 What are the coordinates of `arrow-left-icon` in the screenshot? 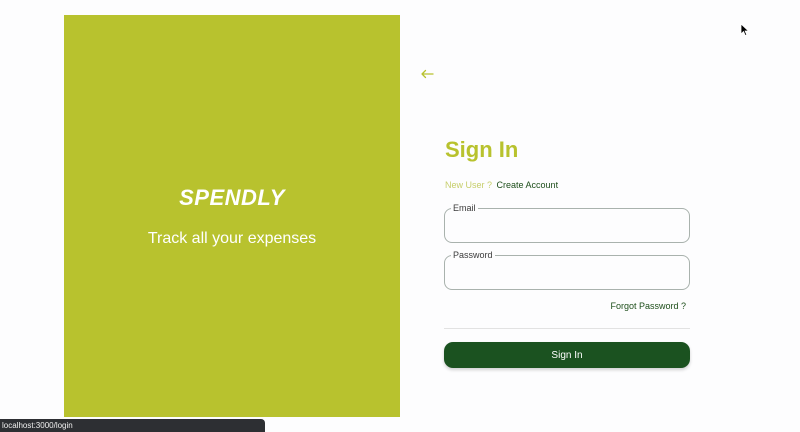 It's located at (427, 74).